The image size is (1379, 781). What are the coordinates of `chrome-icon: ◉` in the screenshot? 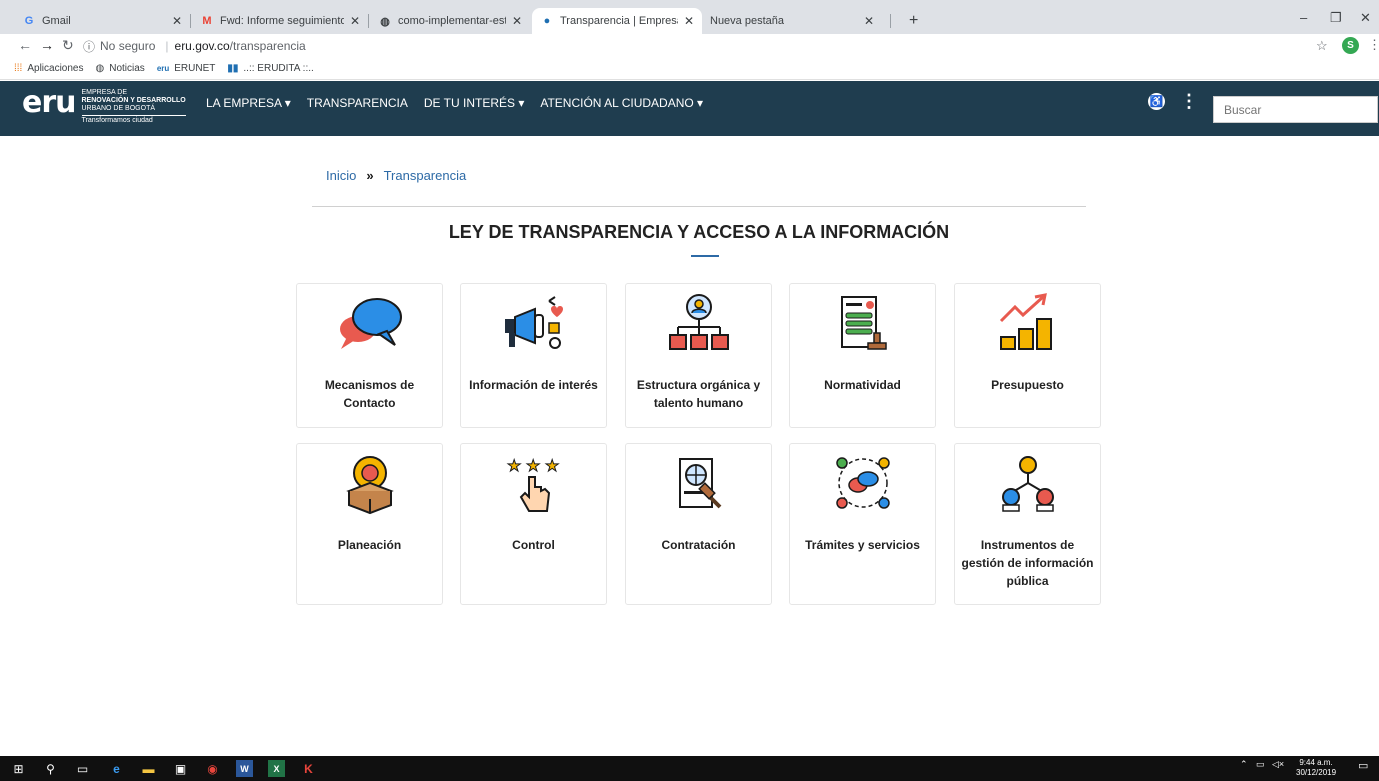 It's located at (212, 768).